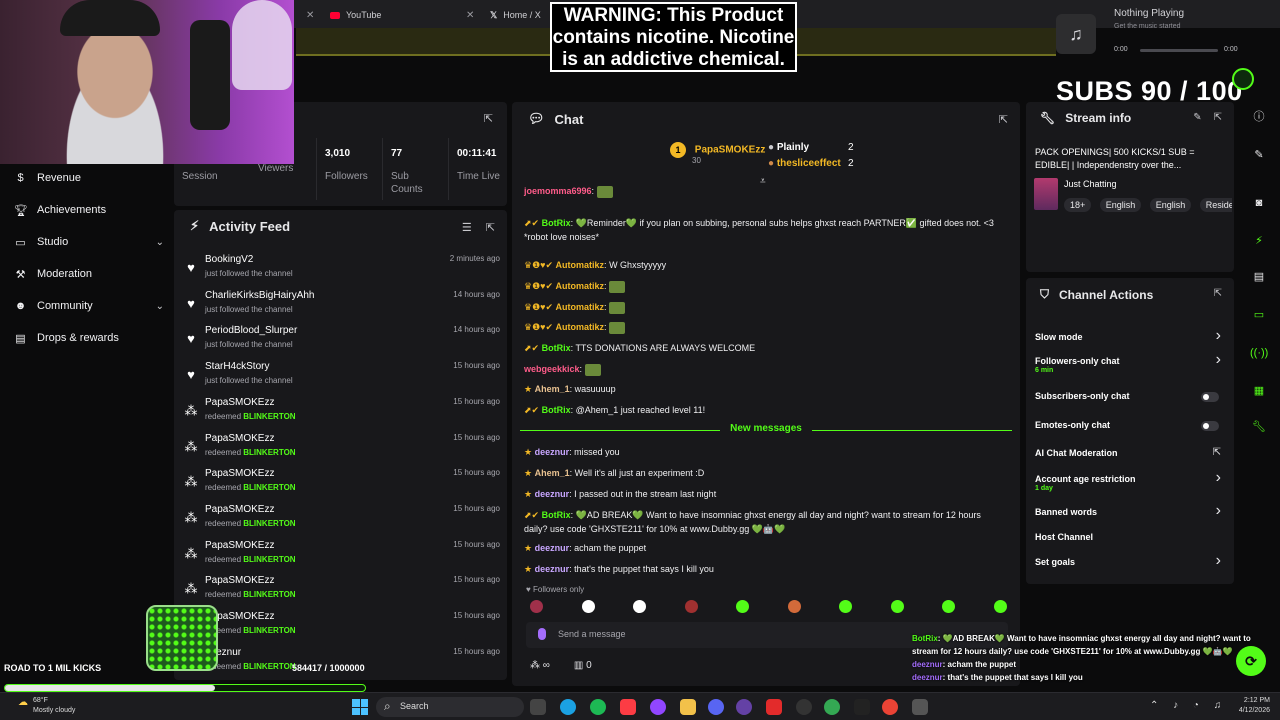 This screenshot has width=1280, height=720. What do you see at coordinates (744, 707) in the screenshot?
I see `obs-icon` at bounding box center [744, 707].